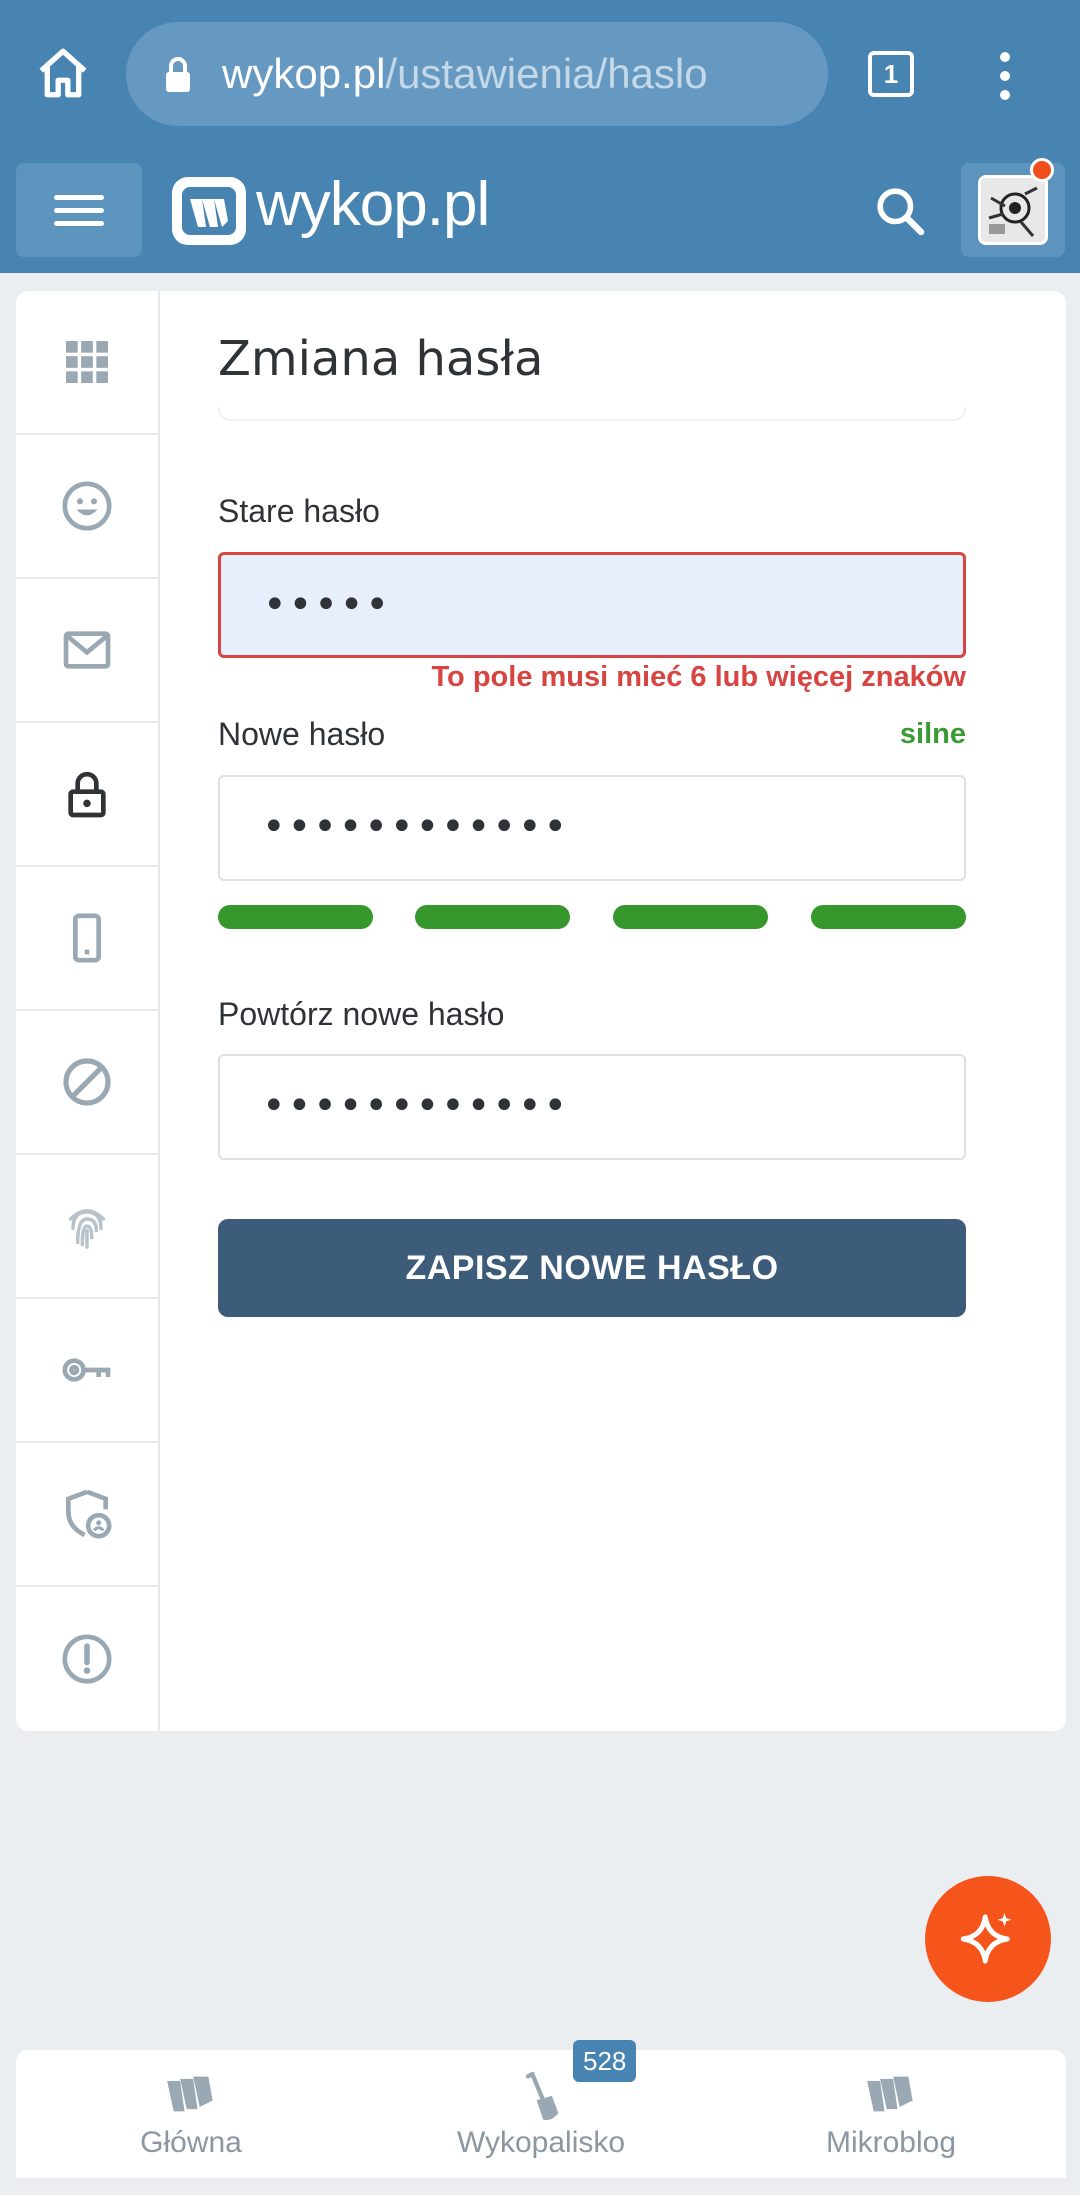 Image resolution: width=1080 pixels, height=2195 pixels. I want to click on envelope-icon, so click(87, 650).